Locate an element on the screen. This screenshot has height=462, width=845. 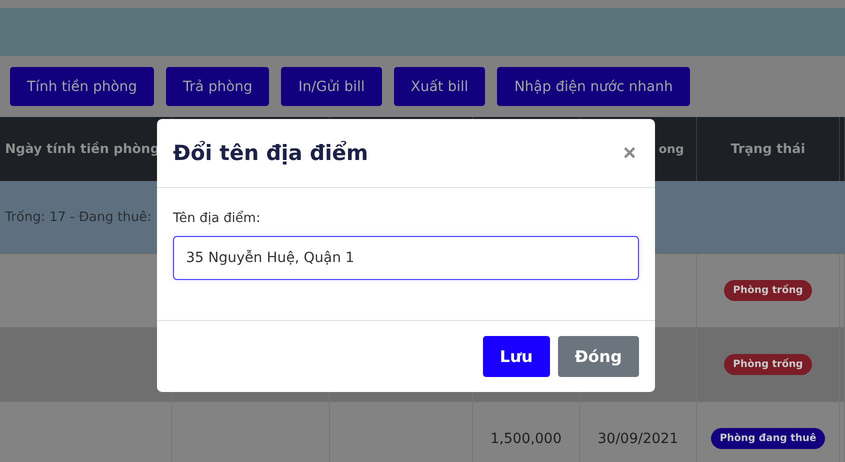
toolbar-button: In/Gửi bill is located at coordinates (331, 86).